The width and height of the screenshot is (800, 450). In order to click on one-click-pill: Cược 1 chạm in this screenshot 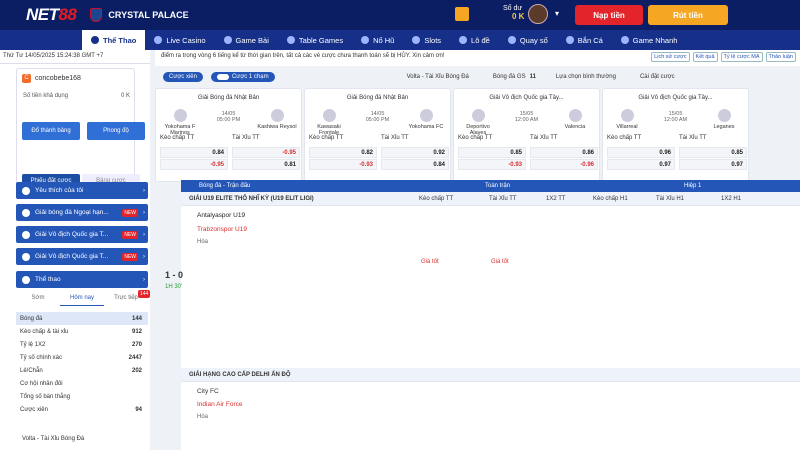, I will do `click(242, 77)`.